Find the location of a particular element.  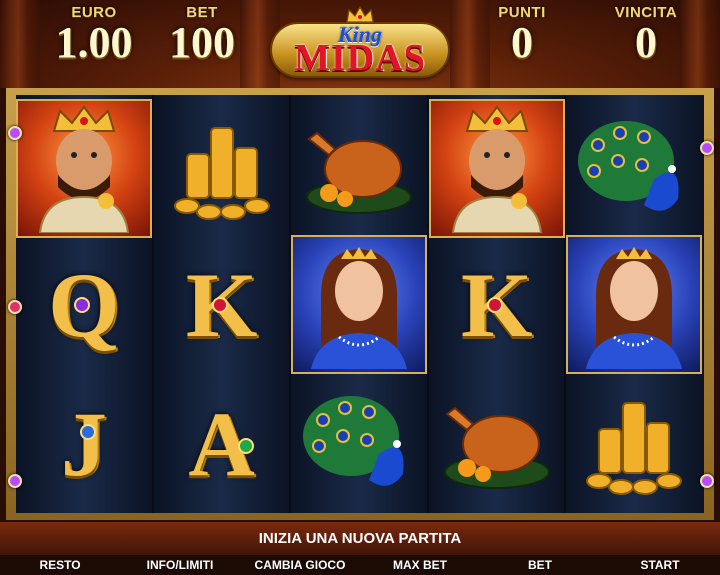

max-bet-button: MAX BET is located at coordinates (420, 565).